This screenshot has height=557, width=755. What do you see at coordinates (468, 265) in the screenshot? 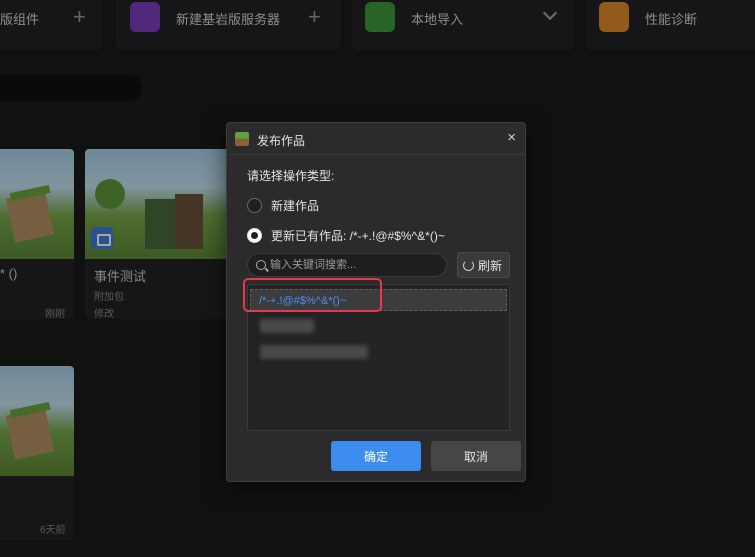
I see `refresh-icon` at bounding box center [468, 265].